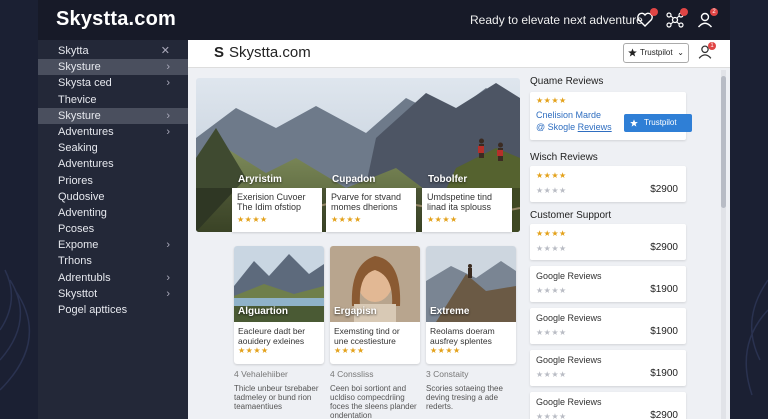 The image size is (768, 419). Describe the element at coordinates (723, 244) in the screenshot. I see `scrollbar` at that location.